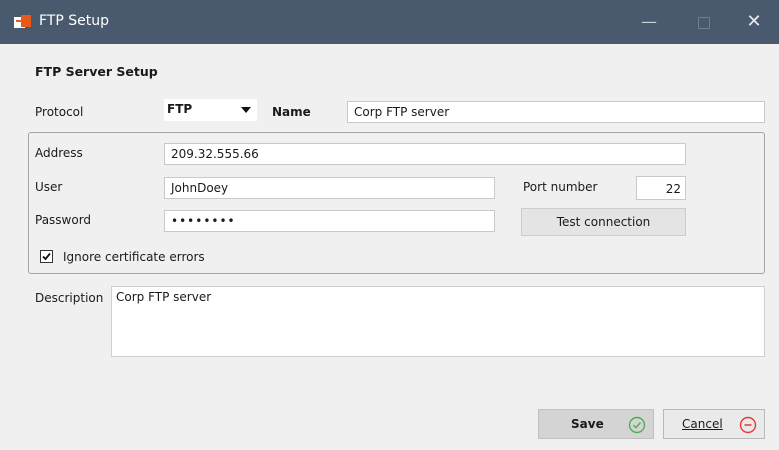  What do you see at coordinates (134, 257) in the screenshot?
I see `ignore-cert-label: Ignore certificate errors` at bounding box center [134, 257].